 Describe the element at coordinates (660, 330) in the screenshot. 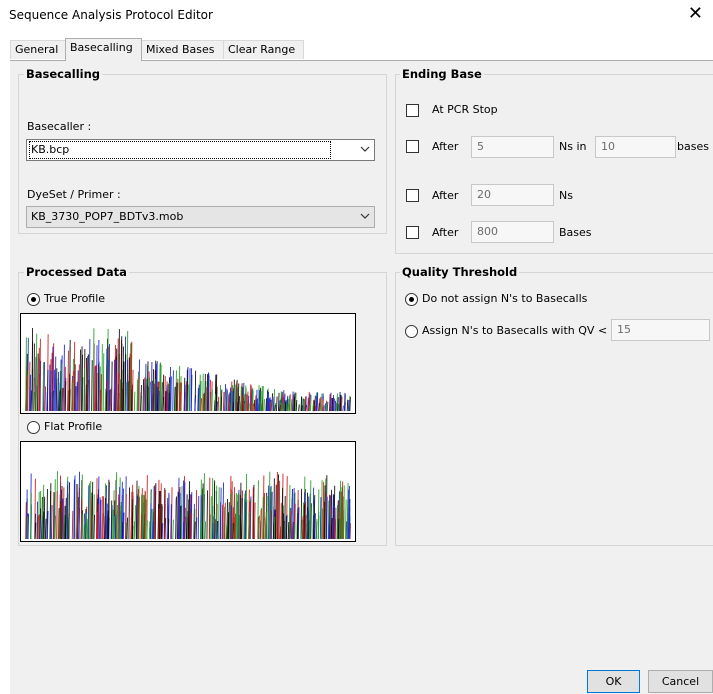

I see `qv-threshold-input: 15` at that location.